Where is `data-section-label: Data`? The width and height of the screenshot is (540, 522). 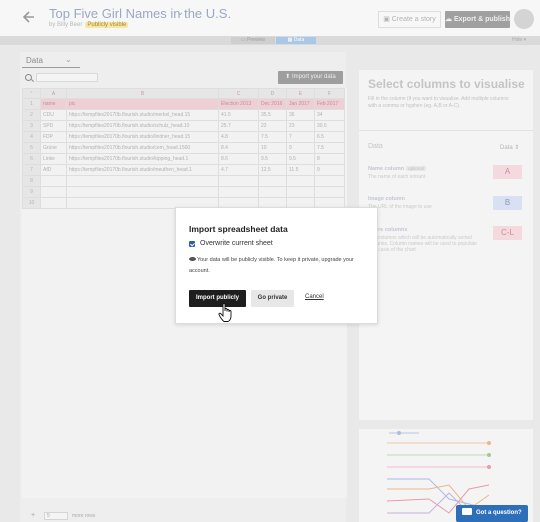
data-section-label: Data is located at coordinates (375, 146).